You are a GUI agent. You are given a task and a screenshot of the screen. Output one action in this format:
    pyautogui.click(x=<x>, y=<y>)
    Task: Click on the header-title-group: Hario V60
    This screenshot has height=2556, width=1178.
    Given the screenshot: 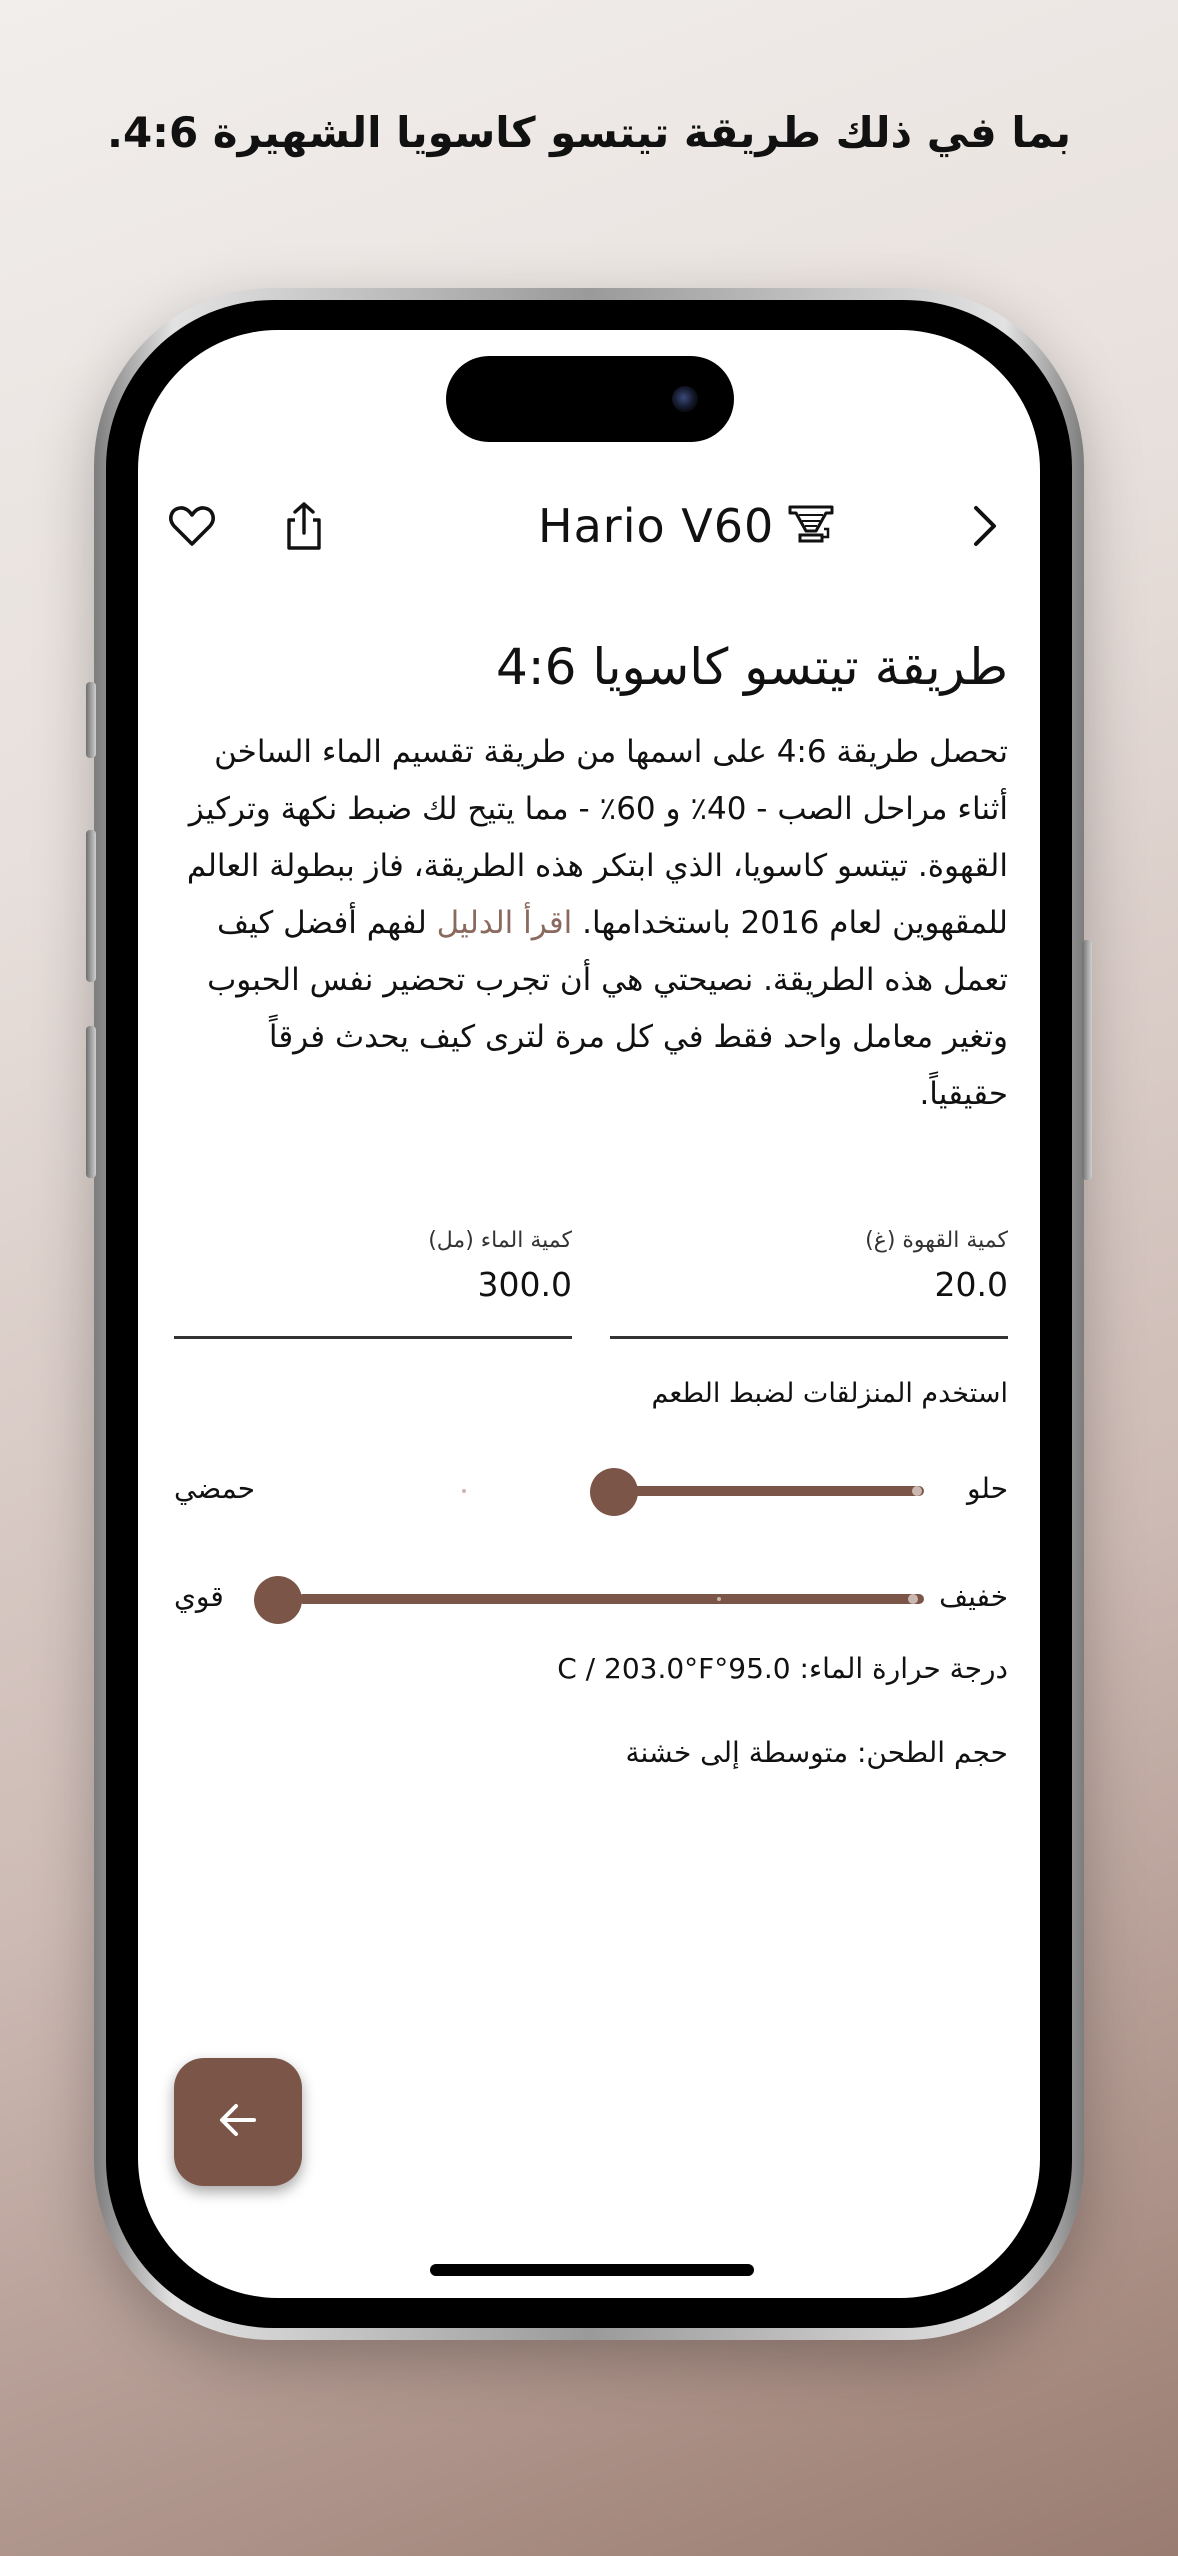 What is the action you would take?
    pyautogui.click(x=687, y=526)
    